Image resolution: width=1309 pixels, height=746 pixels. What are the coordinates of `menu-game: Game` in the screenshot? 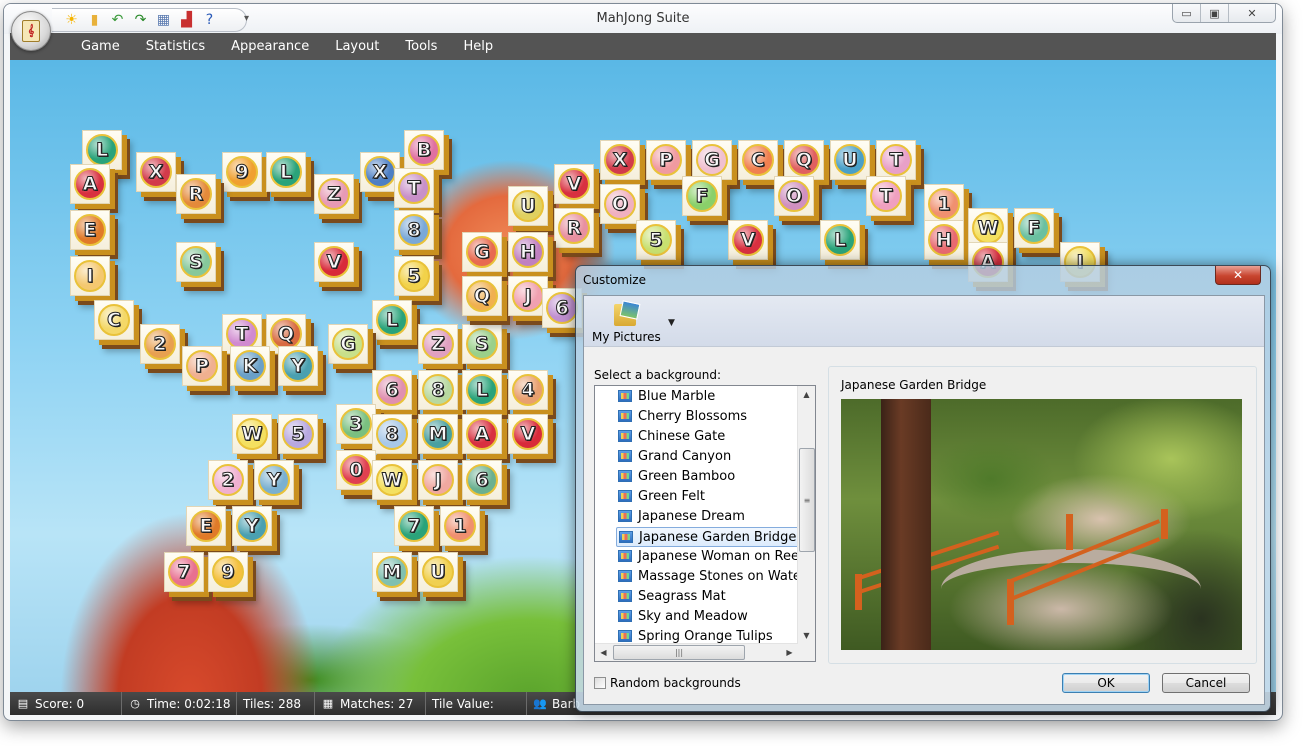 It's located at (100, 46).